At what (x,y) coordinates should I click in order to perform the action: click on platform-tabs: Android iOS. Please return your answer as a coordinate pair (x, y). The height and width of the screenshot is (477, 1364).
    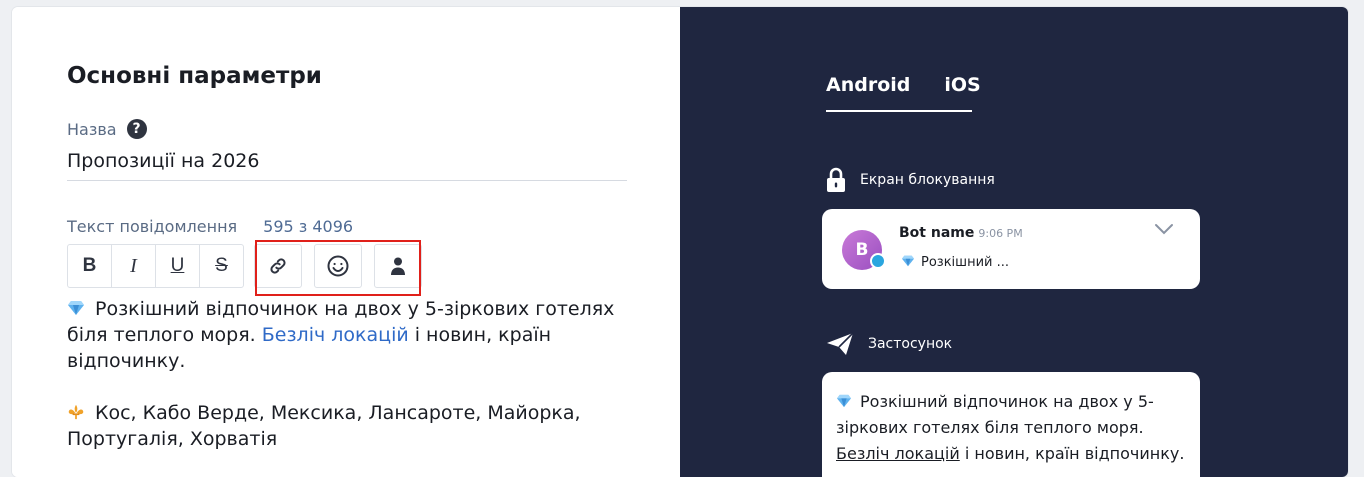
    Looking at the image, I should click on (903, 90).